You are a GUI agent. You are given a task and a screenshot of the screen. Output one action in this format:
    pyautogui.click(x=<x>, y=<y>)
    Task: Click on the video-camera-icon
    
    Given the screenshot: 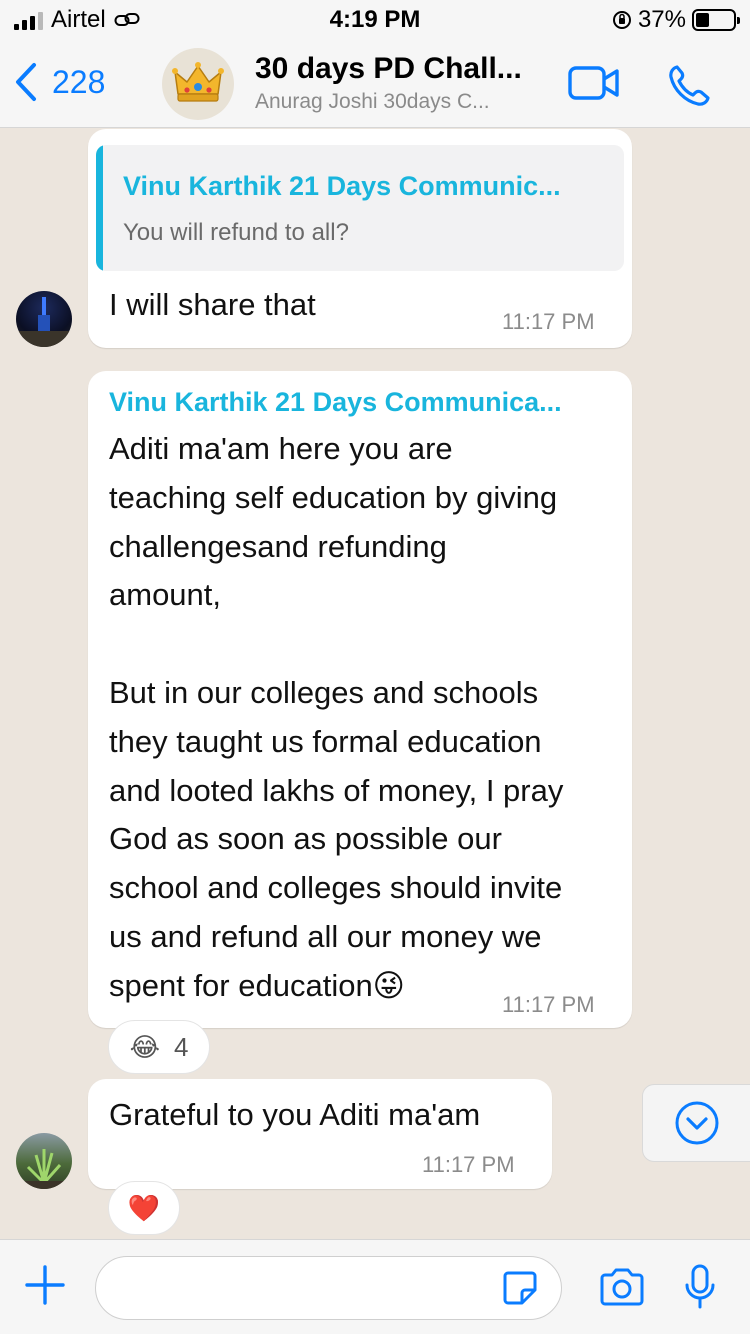 What is the action you would take?
    pyautogui.click(x=593, y=83)
    